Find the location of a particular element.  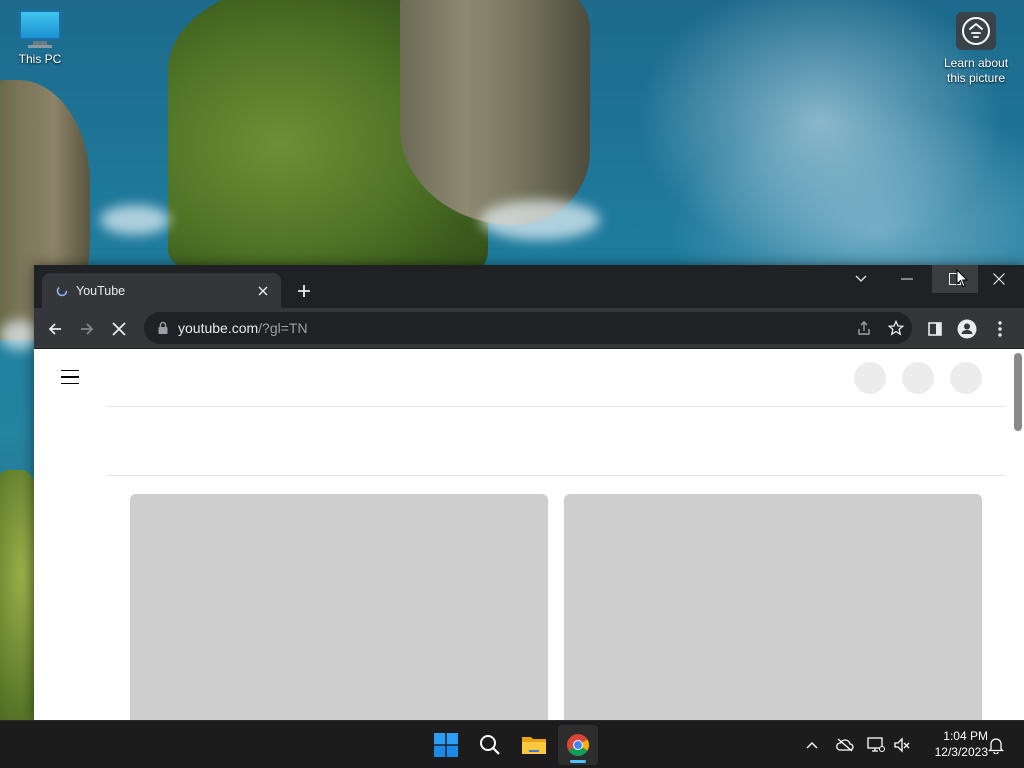

browser-titlebar: YouTube is located at coordinates (529, 286).